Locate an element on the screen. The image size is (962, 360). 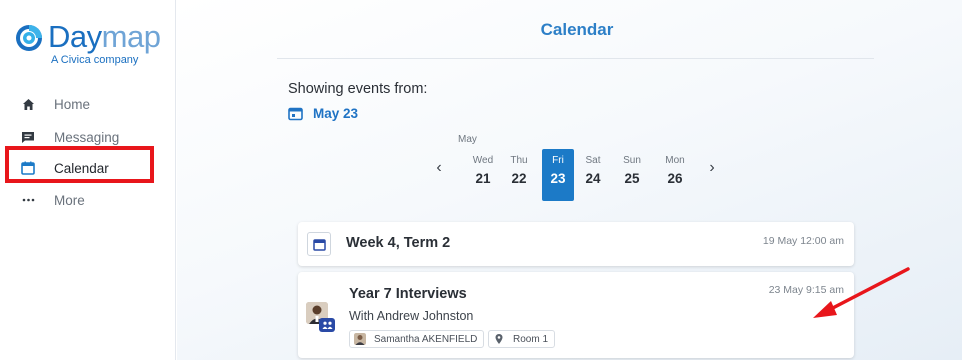
day-date: 24 is located at coordinates (593, 178).